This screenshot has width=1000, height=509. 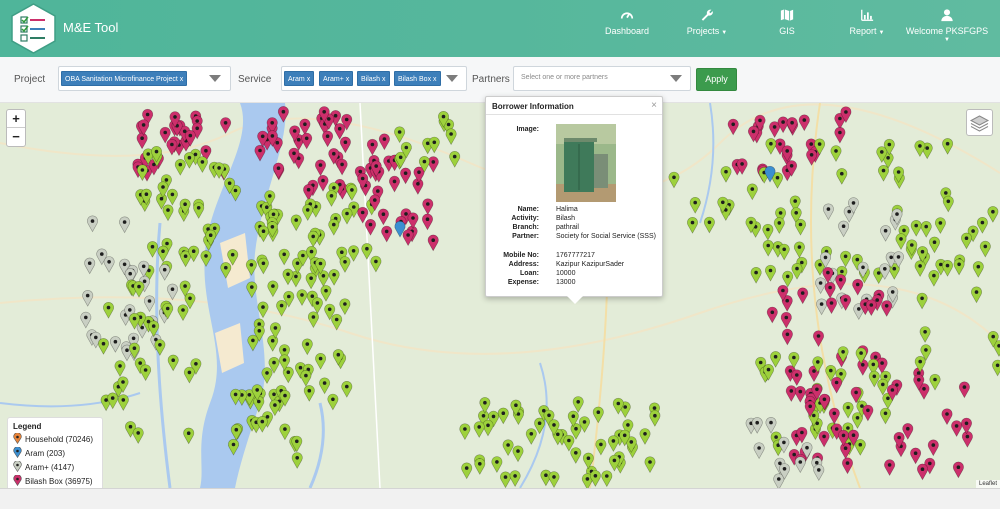 What do you see at coordinates (987, 484) in the screenshot?
I see `map-attribution: Leaflet` at bounding box center [987, 484].